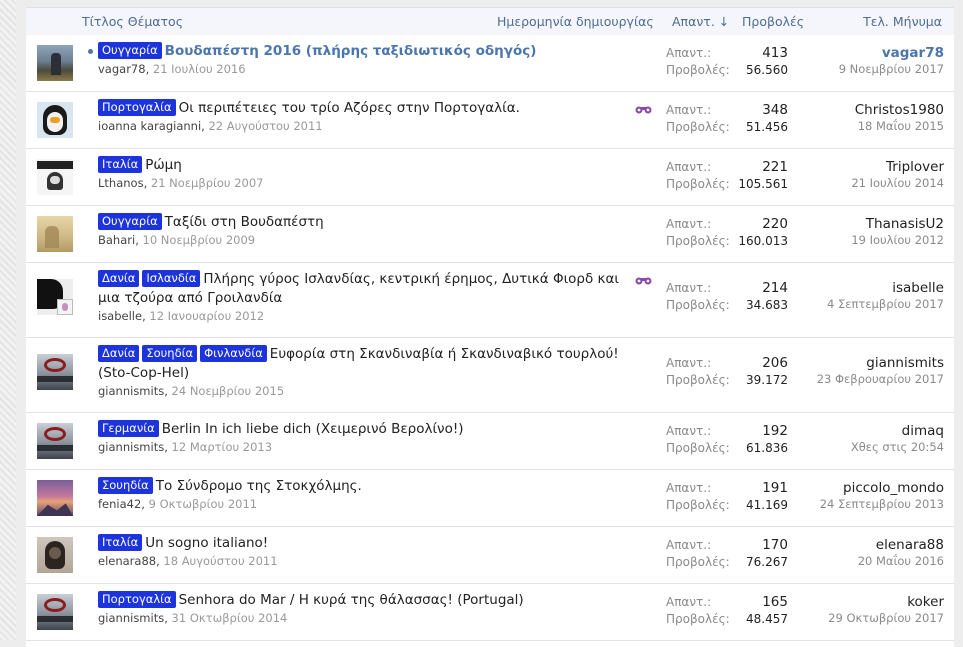 The image size is (963, 647). Describe the element at coordinates (844, 561) in the screenshot. I see `last-post-date-link: 20 Μαΐου 2016` at that location.